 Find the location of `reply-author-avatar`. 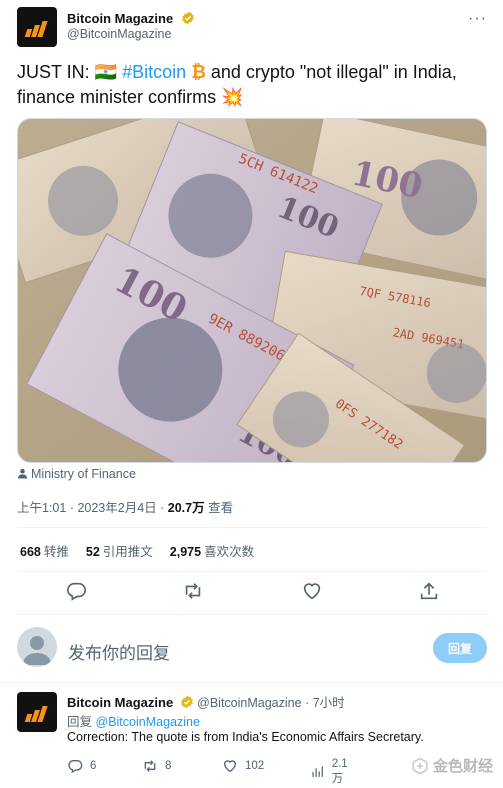

reply-author-avatar is located at coordinates (37, 712).